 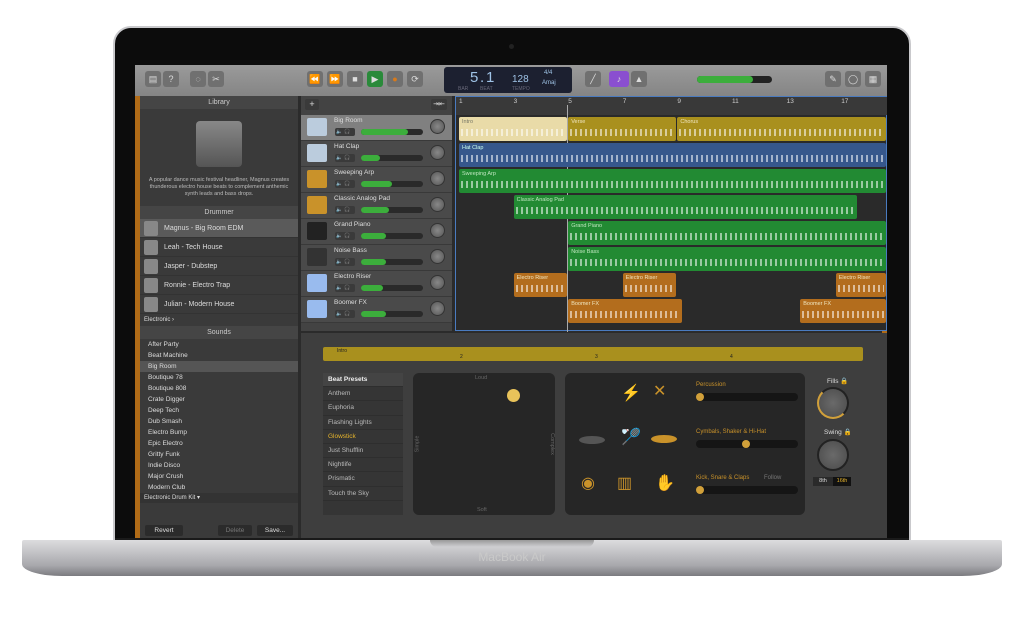 What do you see at coordinates (833, 455) in the screenshot?
I see `swing-knob` at bounding box center [833, 455].